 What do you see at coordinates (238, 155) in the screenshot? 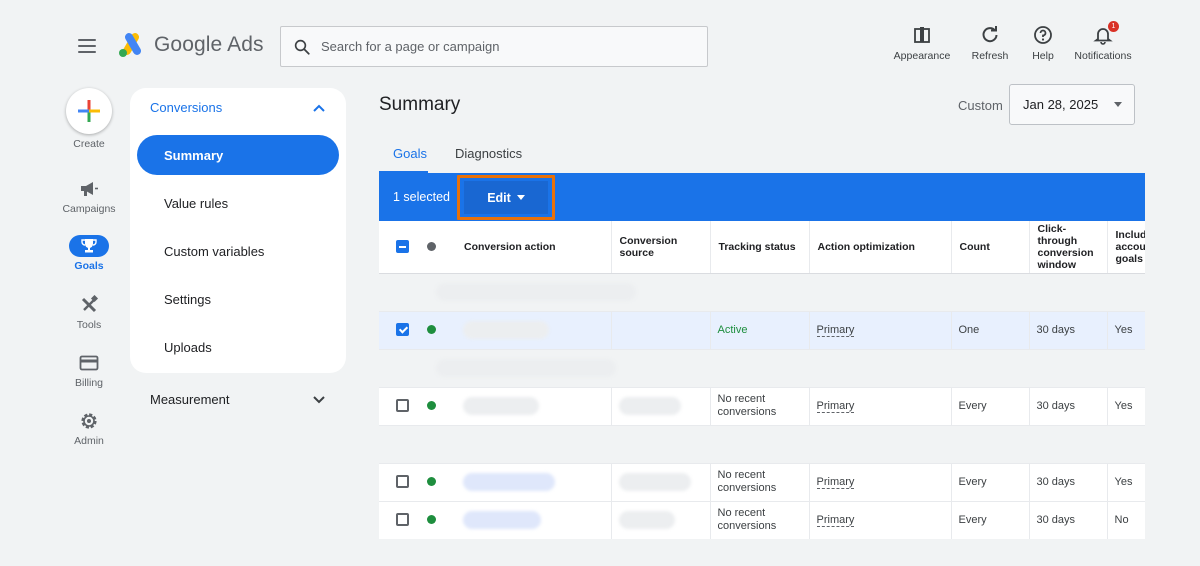
I see `subnav-item-summary: Summary` at bounding box center [238, 155].